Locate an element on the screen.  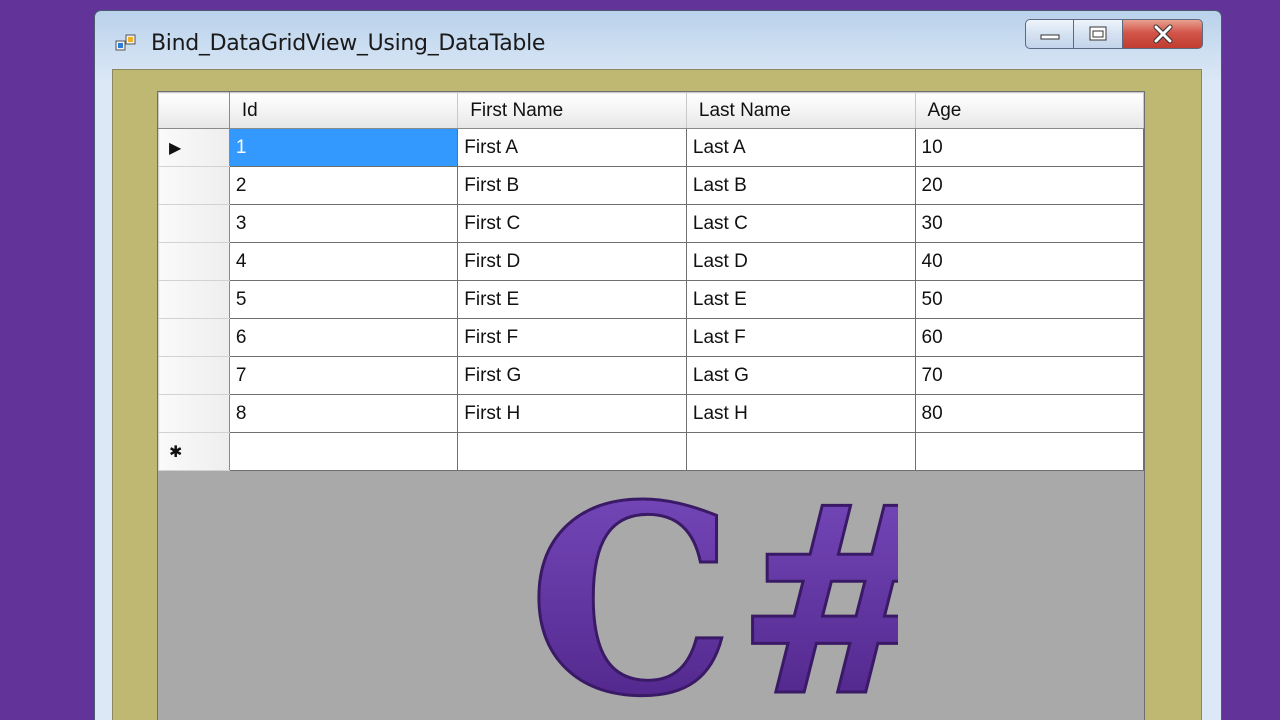
cell-first-name: First E is located at coordinates (572, 299).